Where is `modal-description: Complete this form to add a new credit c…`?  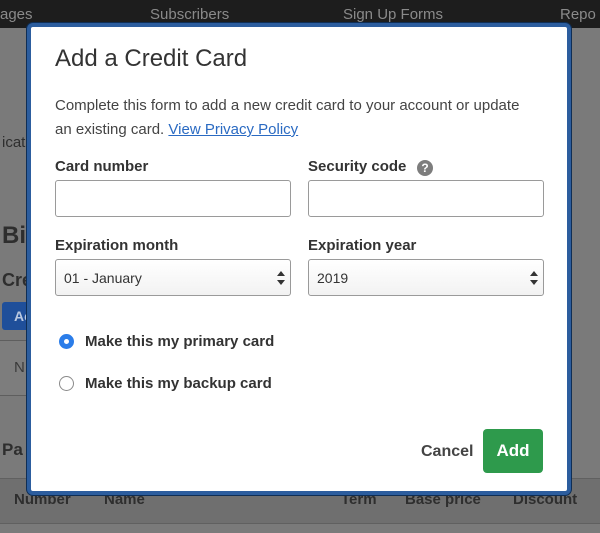
modal-description: Complete this form to add a new credit c… is located at coordinates (290, 118).